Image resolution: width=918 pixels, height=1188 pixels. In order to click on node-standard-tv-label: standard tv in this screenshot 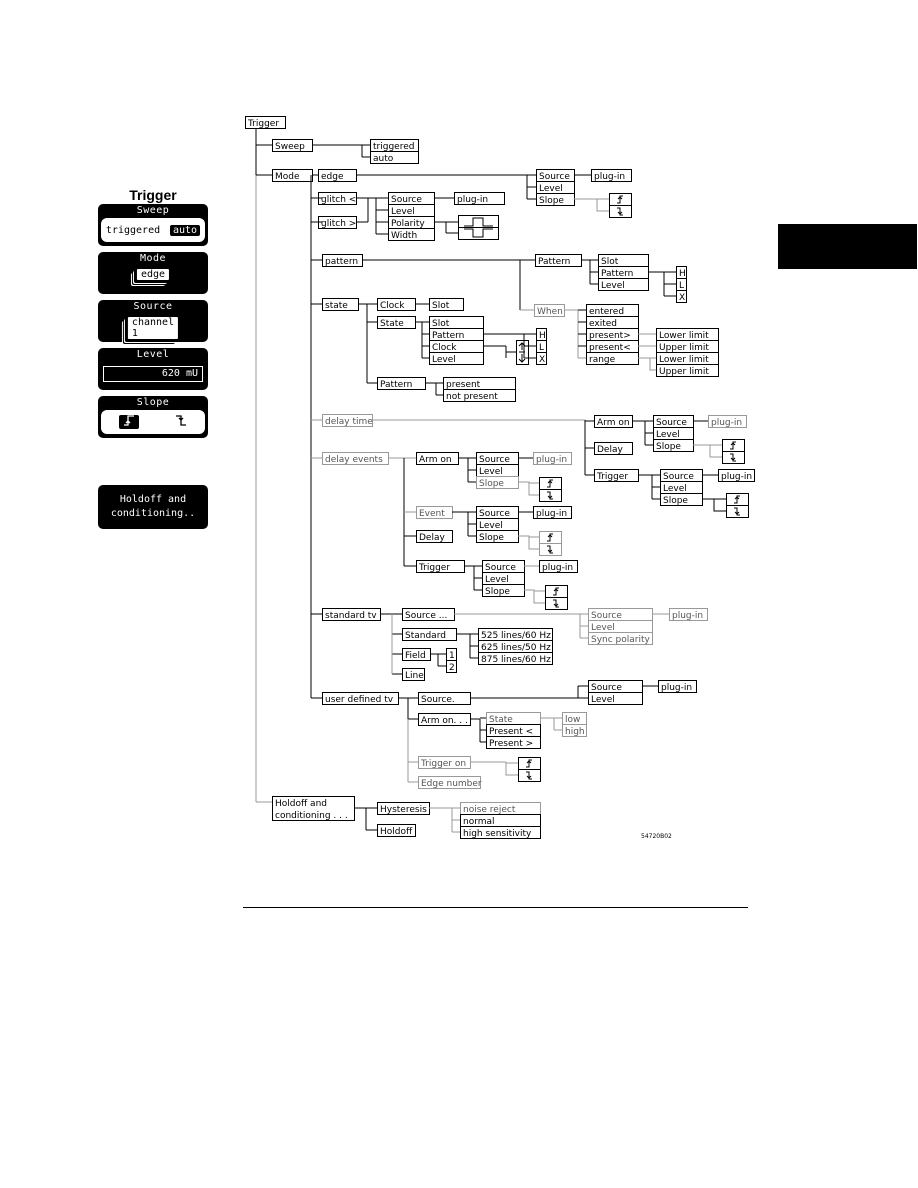, I will do `click(351, 616)`.